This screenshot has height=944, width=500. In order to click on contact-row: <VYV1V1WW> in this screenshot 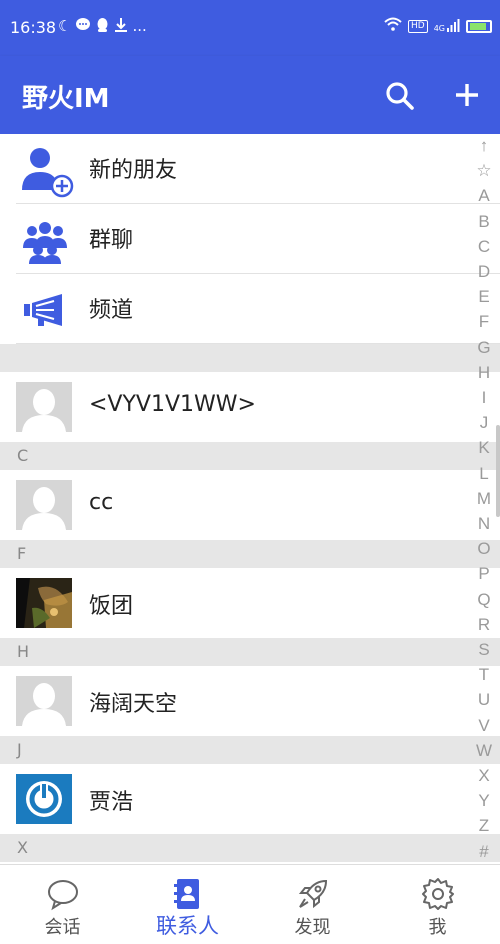, I will do `click(250, 407)`.